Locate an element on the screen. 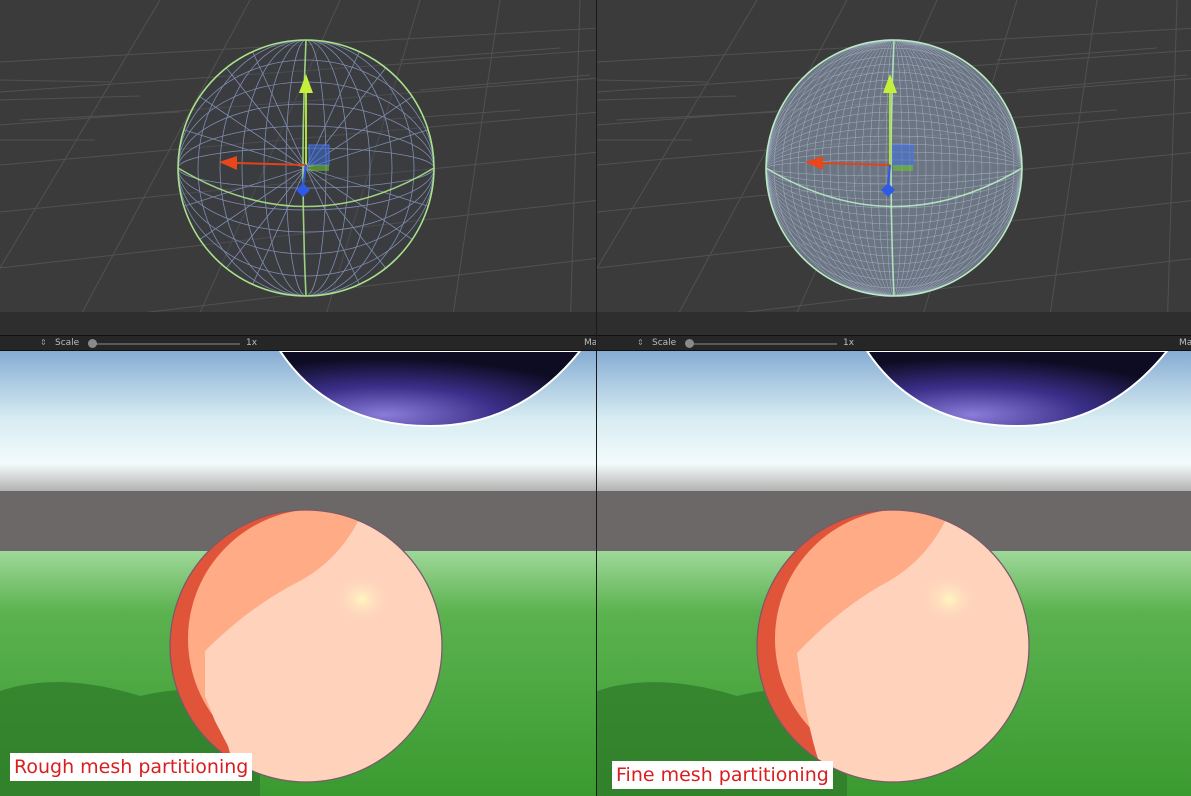  game-view-toolbar-left: ⇕ Scale 1x Ma is located at coordinates (298, 343).